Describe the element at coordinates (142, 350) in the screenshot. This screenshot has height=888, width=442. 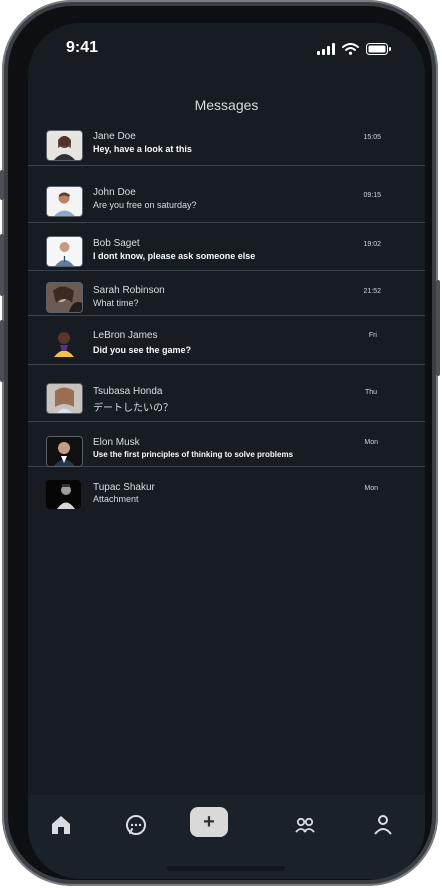
I see `message-preview: Did you see the game?` at that location.